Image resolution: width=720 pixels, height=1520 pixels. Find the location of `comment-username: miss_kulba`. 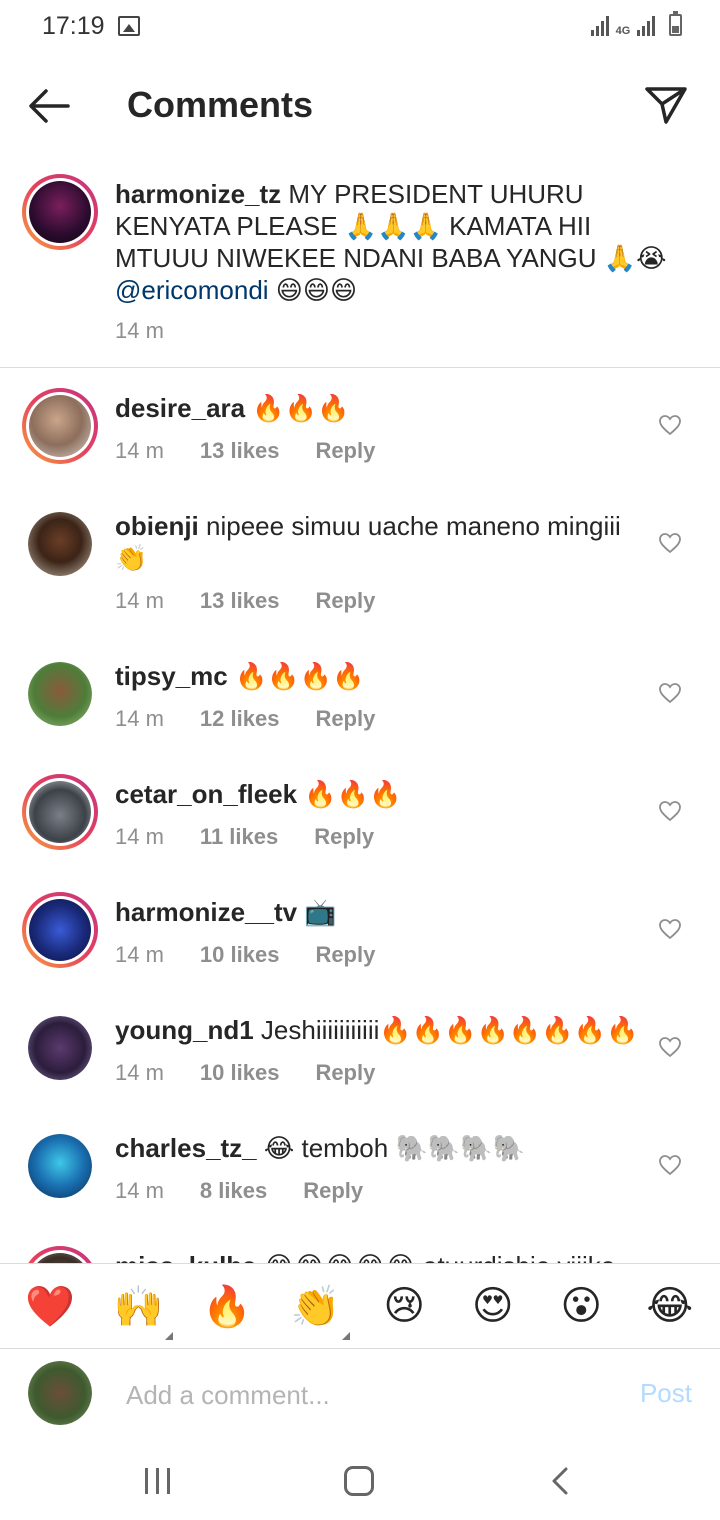

comment-username: miss_kulba is located at coordinates (186, 1257).